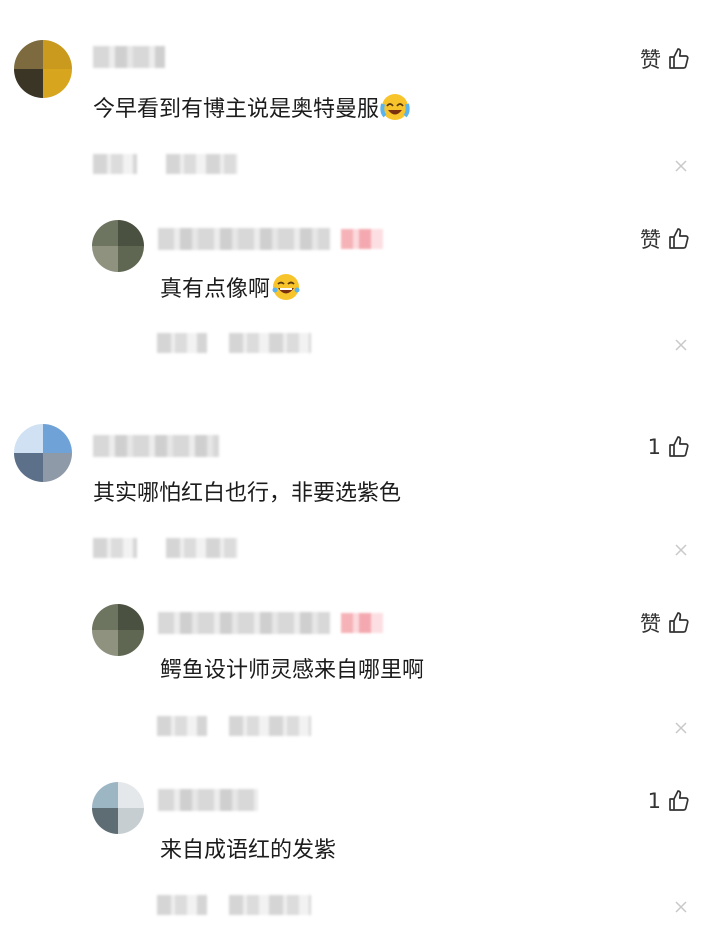  I want to click on comment-text: 其实哪怕红白也行，非要选紫色, so click(247, 493).